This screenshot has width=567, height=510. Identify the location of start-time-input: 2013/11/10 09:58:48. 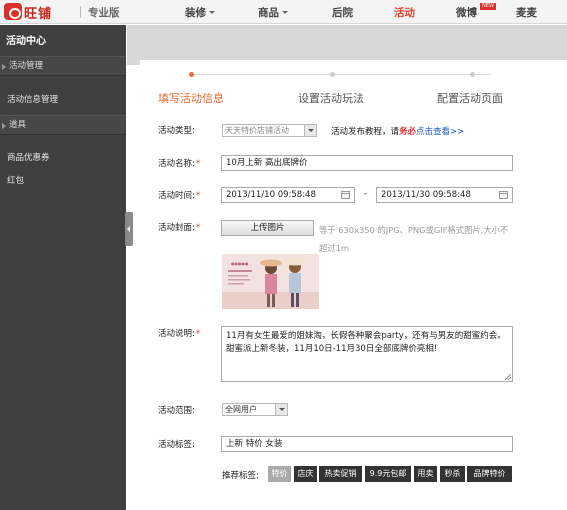
(288, 195).